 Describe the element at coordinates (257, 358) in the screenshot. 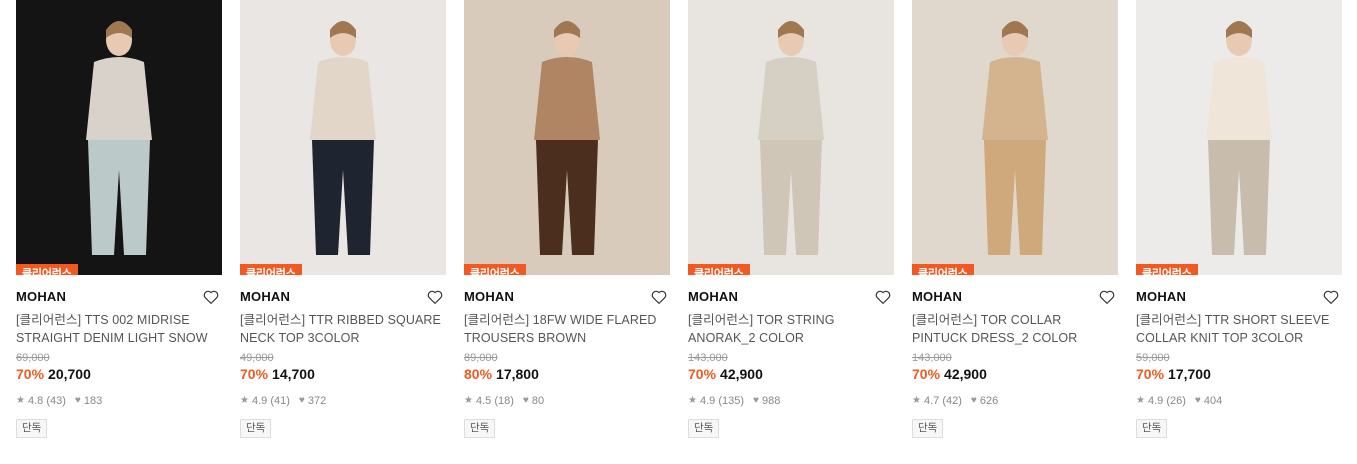

I see `original-price: 49,000` at that location.